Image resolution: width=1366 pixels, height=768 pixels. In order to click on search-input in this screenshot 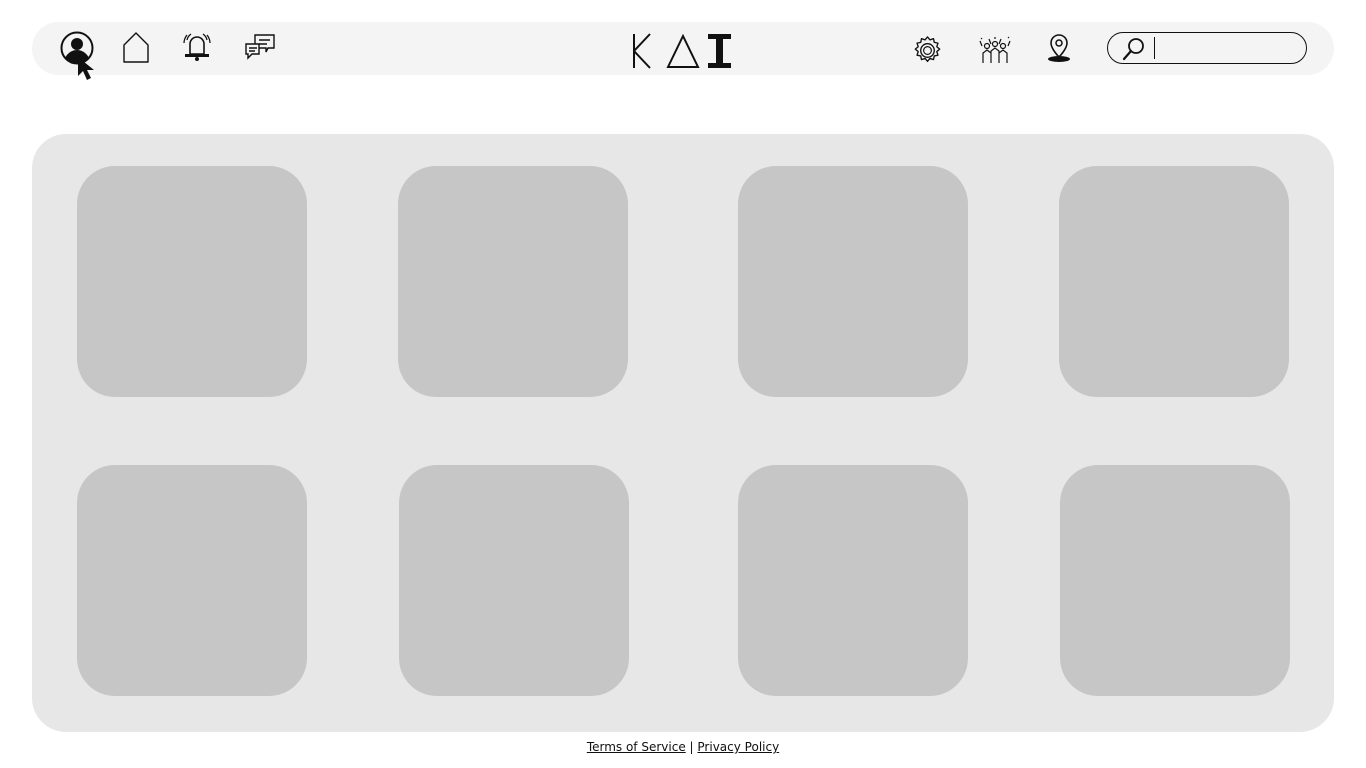, I will do `click(1226, 48)`.